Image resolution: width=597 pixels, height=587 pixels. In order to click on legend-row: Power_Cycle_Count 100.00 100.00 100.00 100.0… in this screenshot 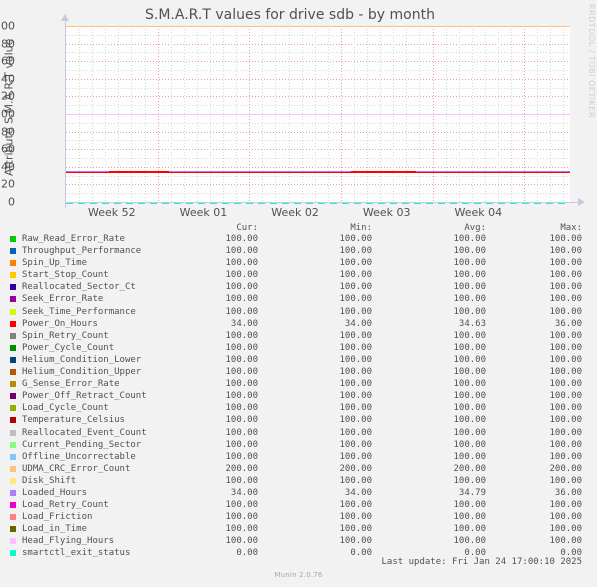, I will do `click(298, 348)`.